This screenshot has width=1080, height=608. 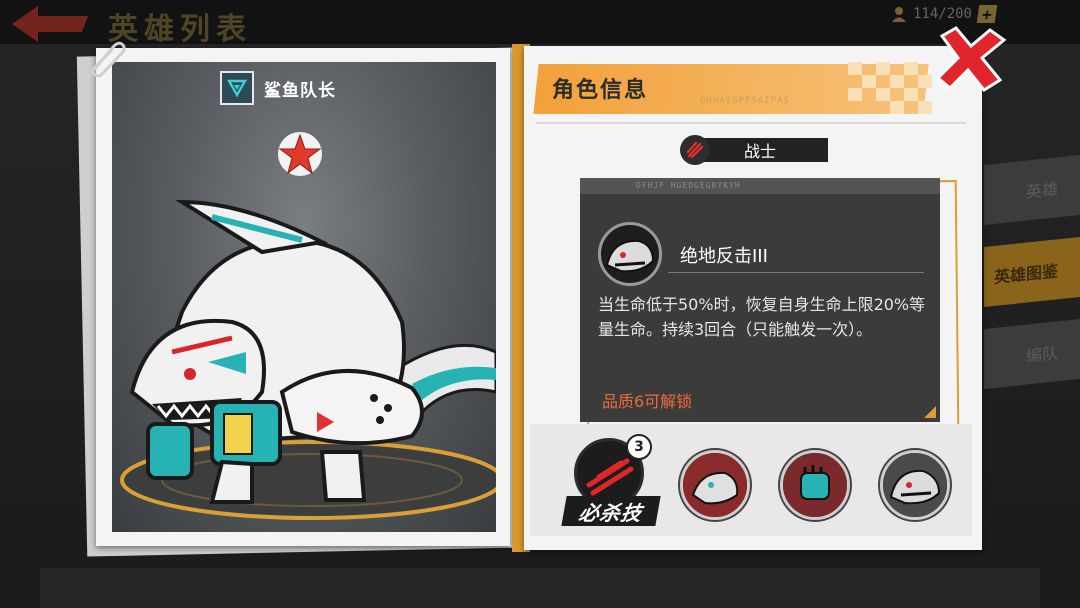 I want to click on checker-pattern-icon, so click(x=890, y=88).